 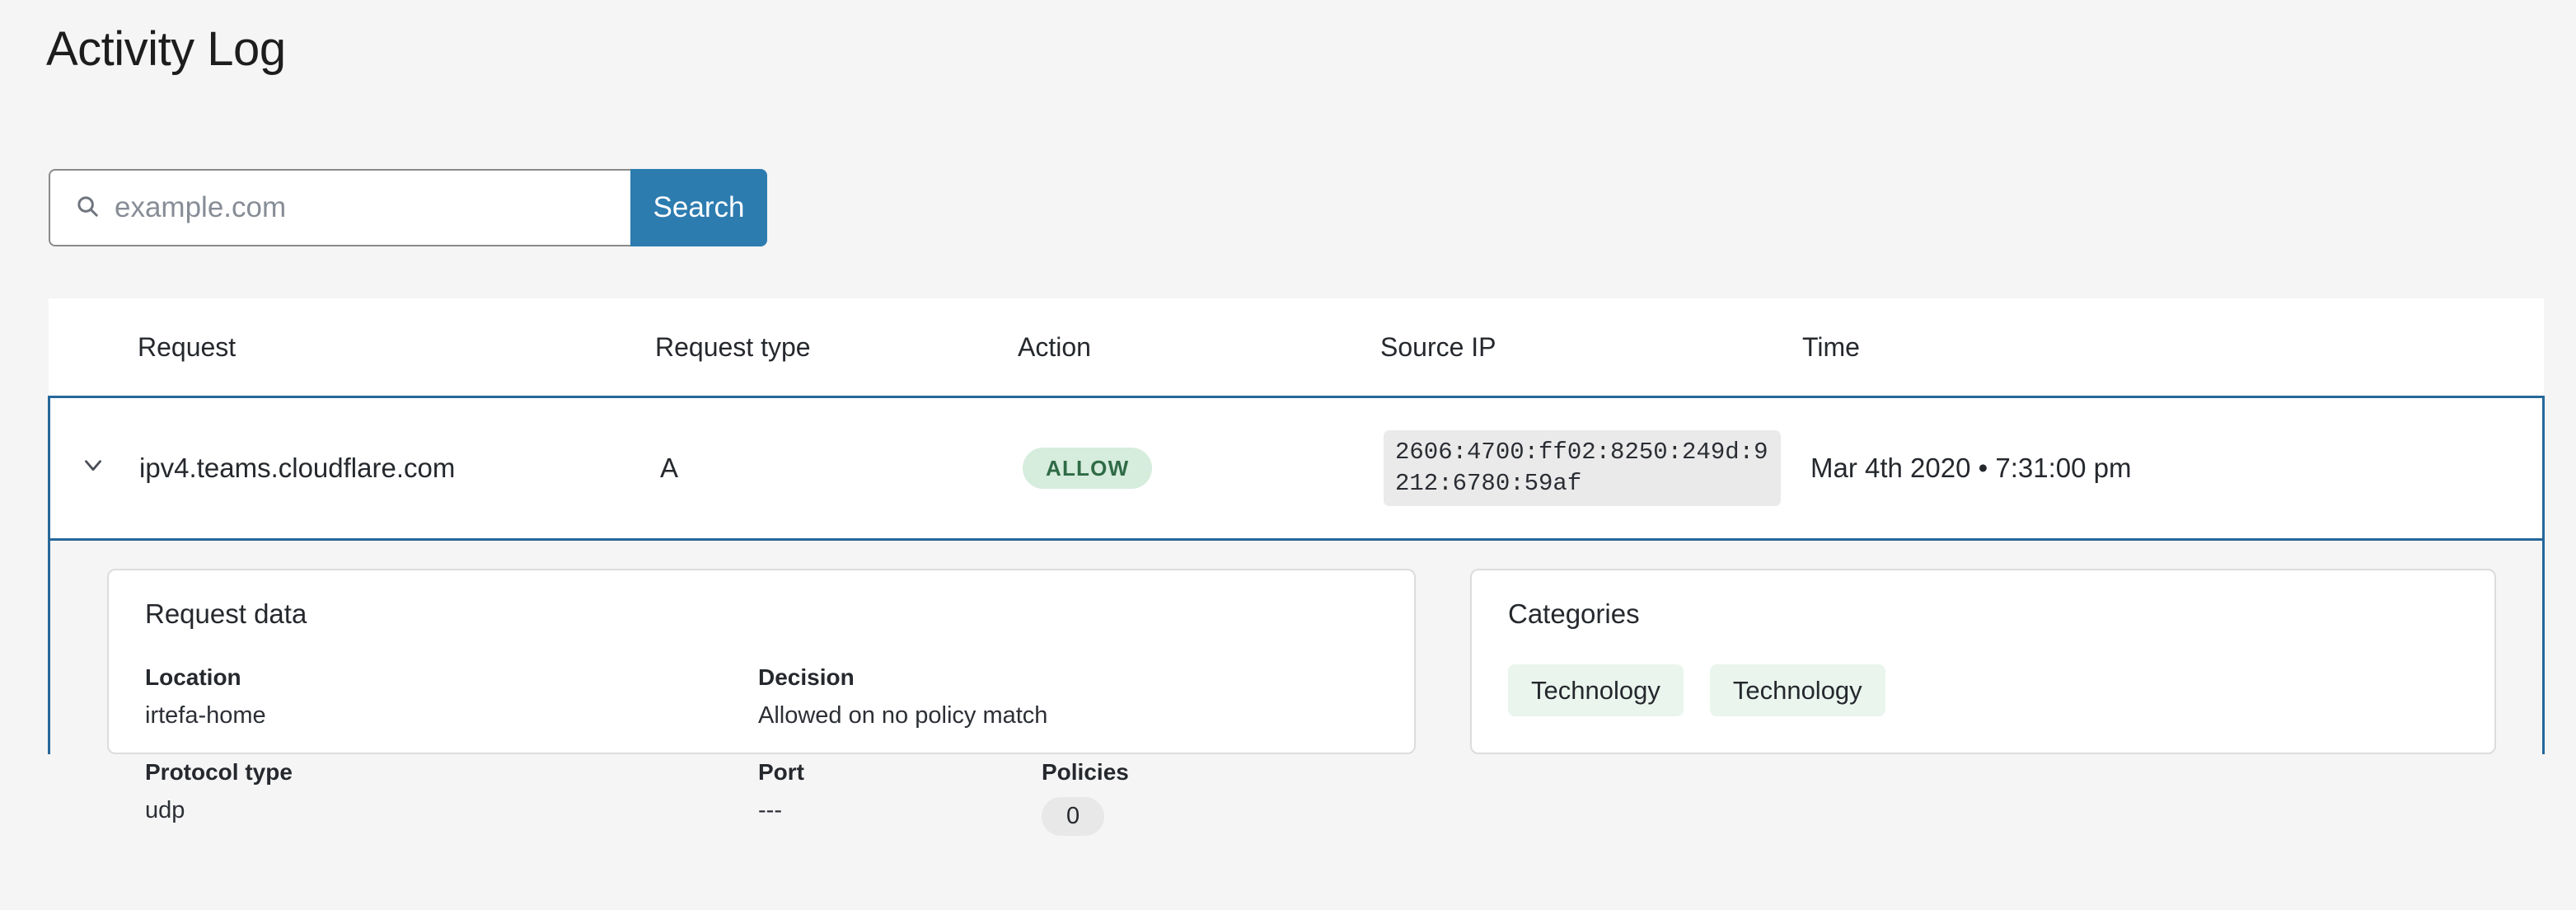 What do you see at coordinates (1983, 690) in the screenshot?
I see `categories-list: Technology Technology` at bounding box center [1983, 690].